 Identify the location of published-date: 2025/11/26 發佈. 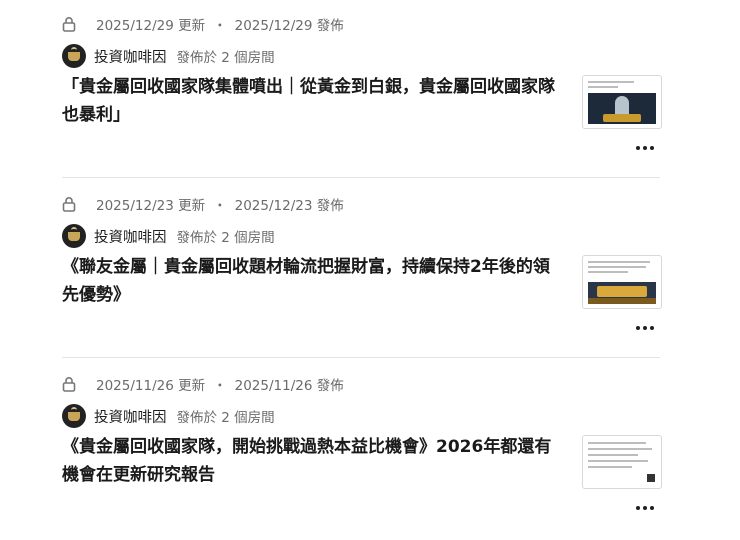
(289, 386).